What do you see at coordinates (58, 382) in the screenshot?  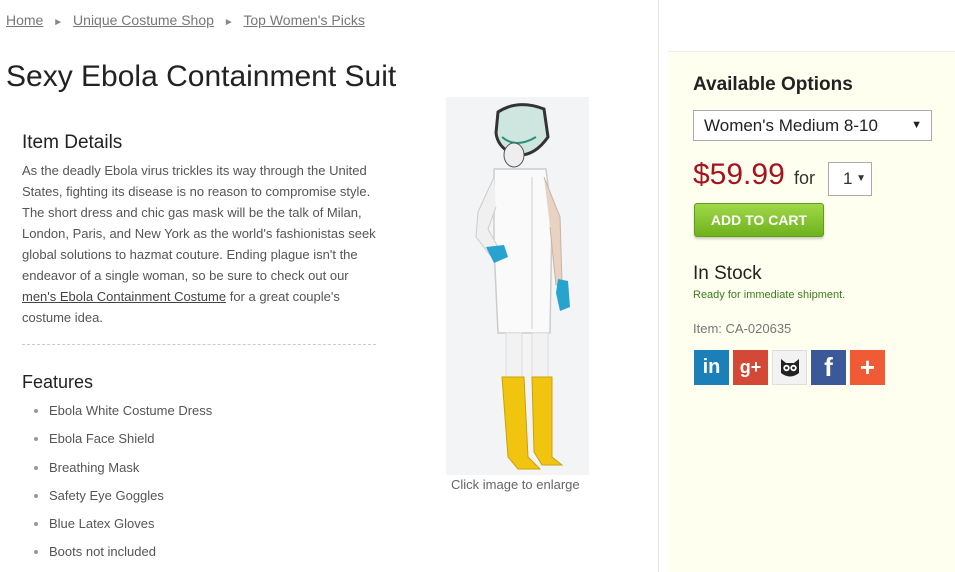 I see `features-heading: Features` at bounding box center [58, 382].